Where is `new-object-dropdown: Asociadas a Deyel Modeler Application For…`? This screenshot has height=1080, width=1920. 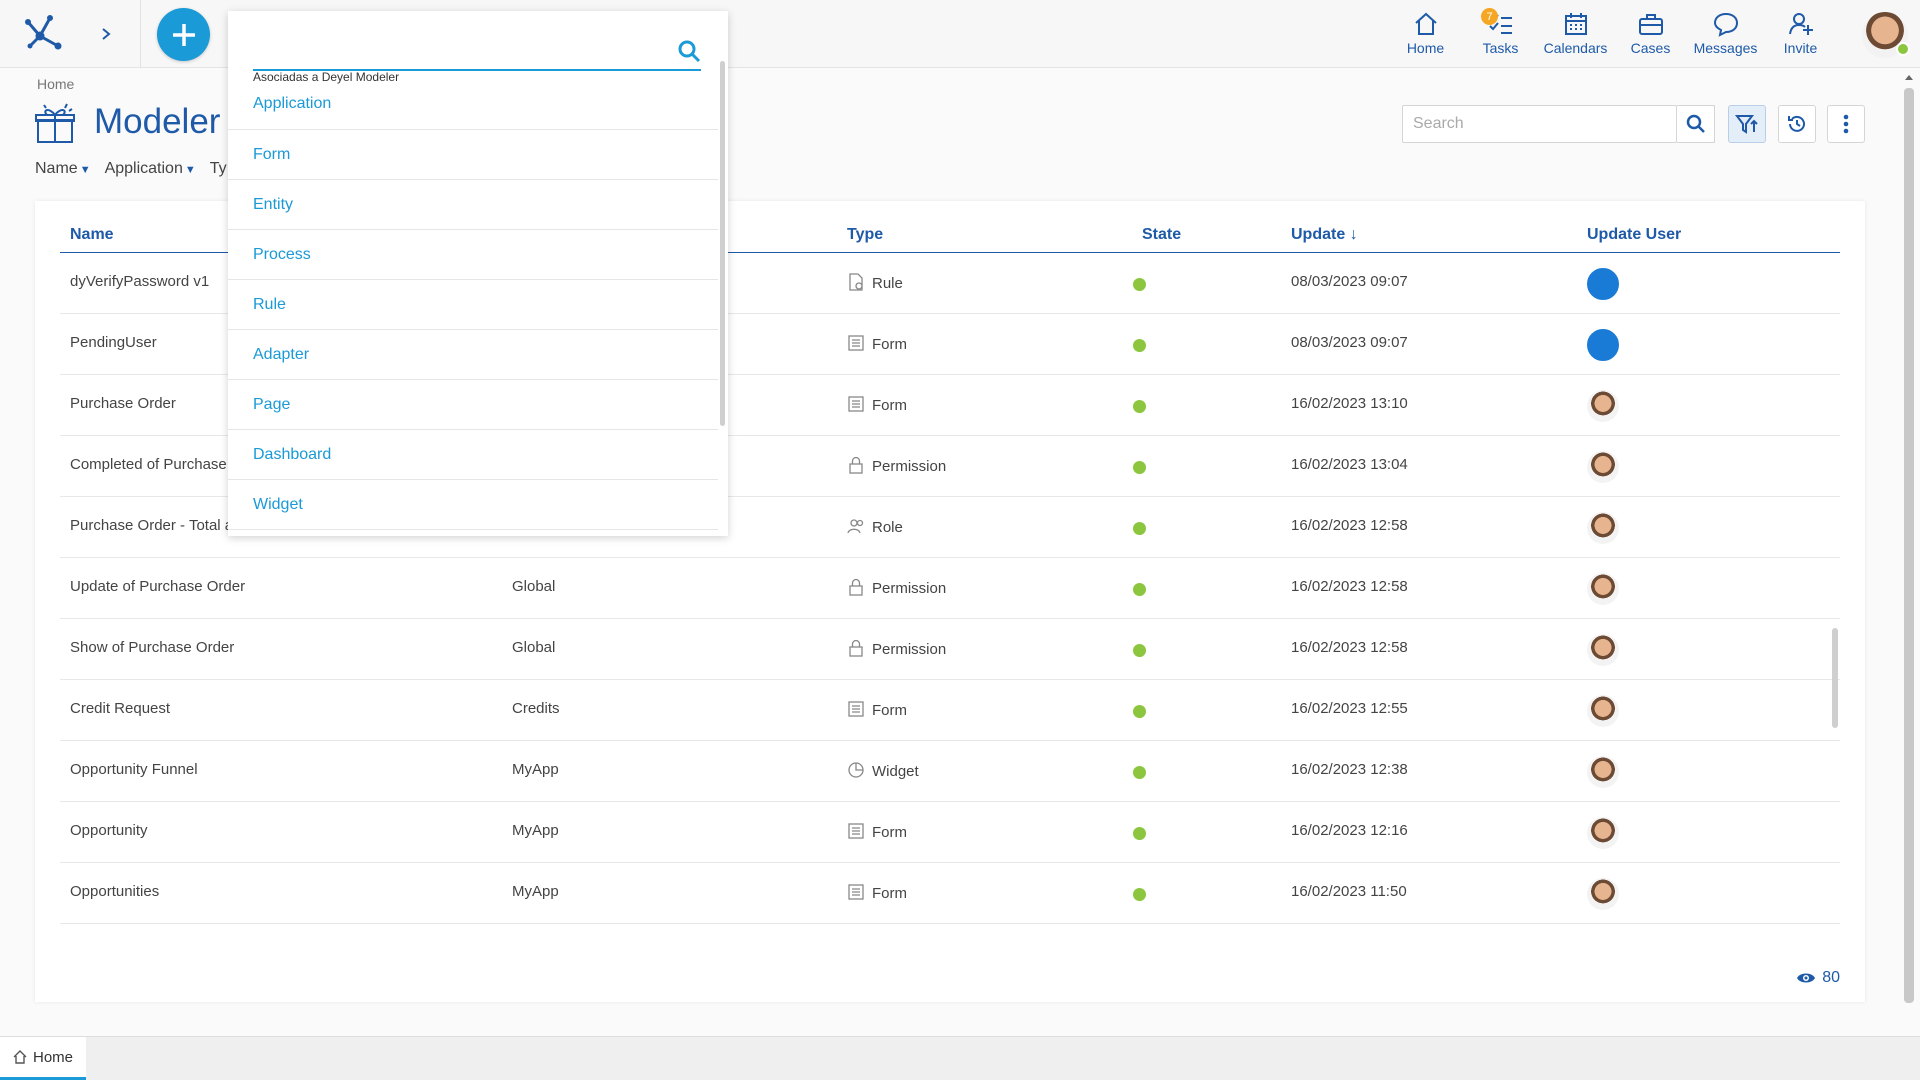 new-object-dropdown: Asociadas a Deyel Modeler Application For… is located at coordinates (478, 273).